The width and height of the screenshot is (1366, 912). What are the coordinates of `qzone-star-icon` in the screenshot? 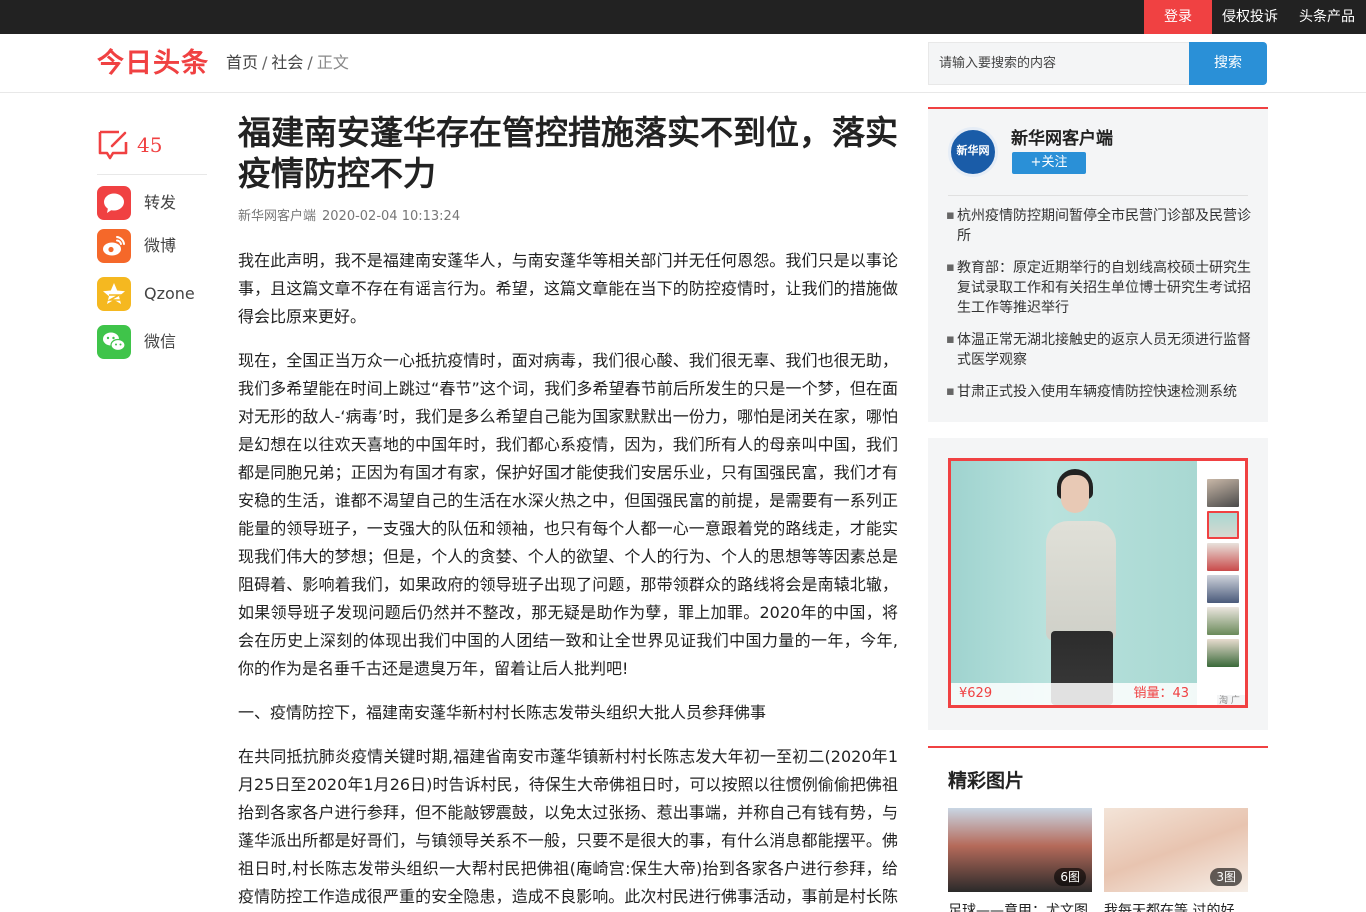 It's located at (114, 294).